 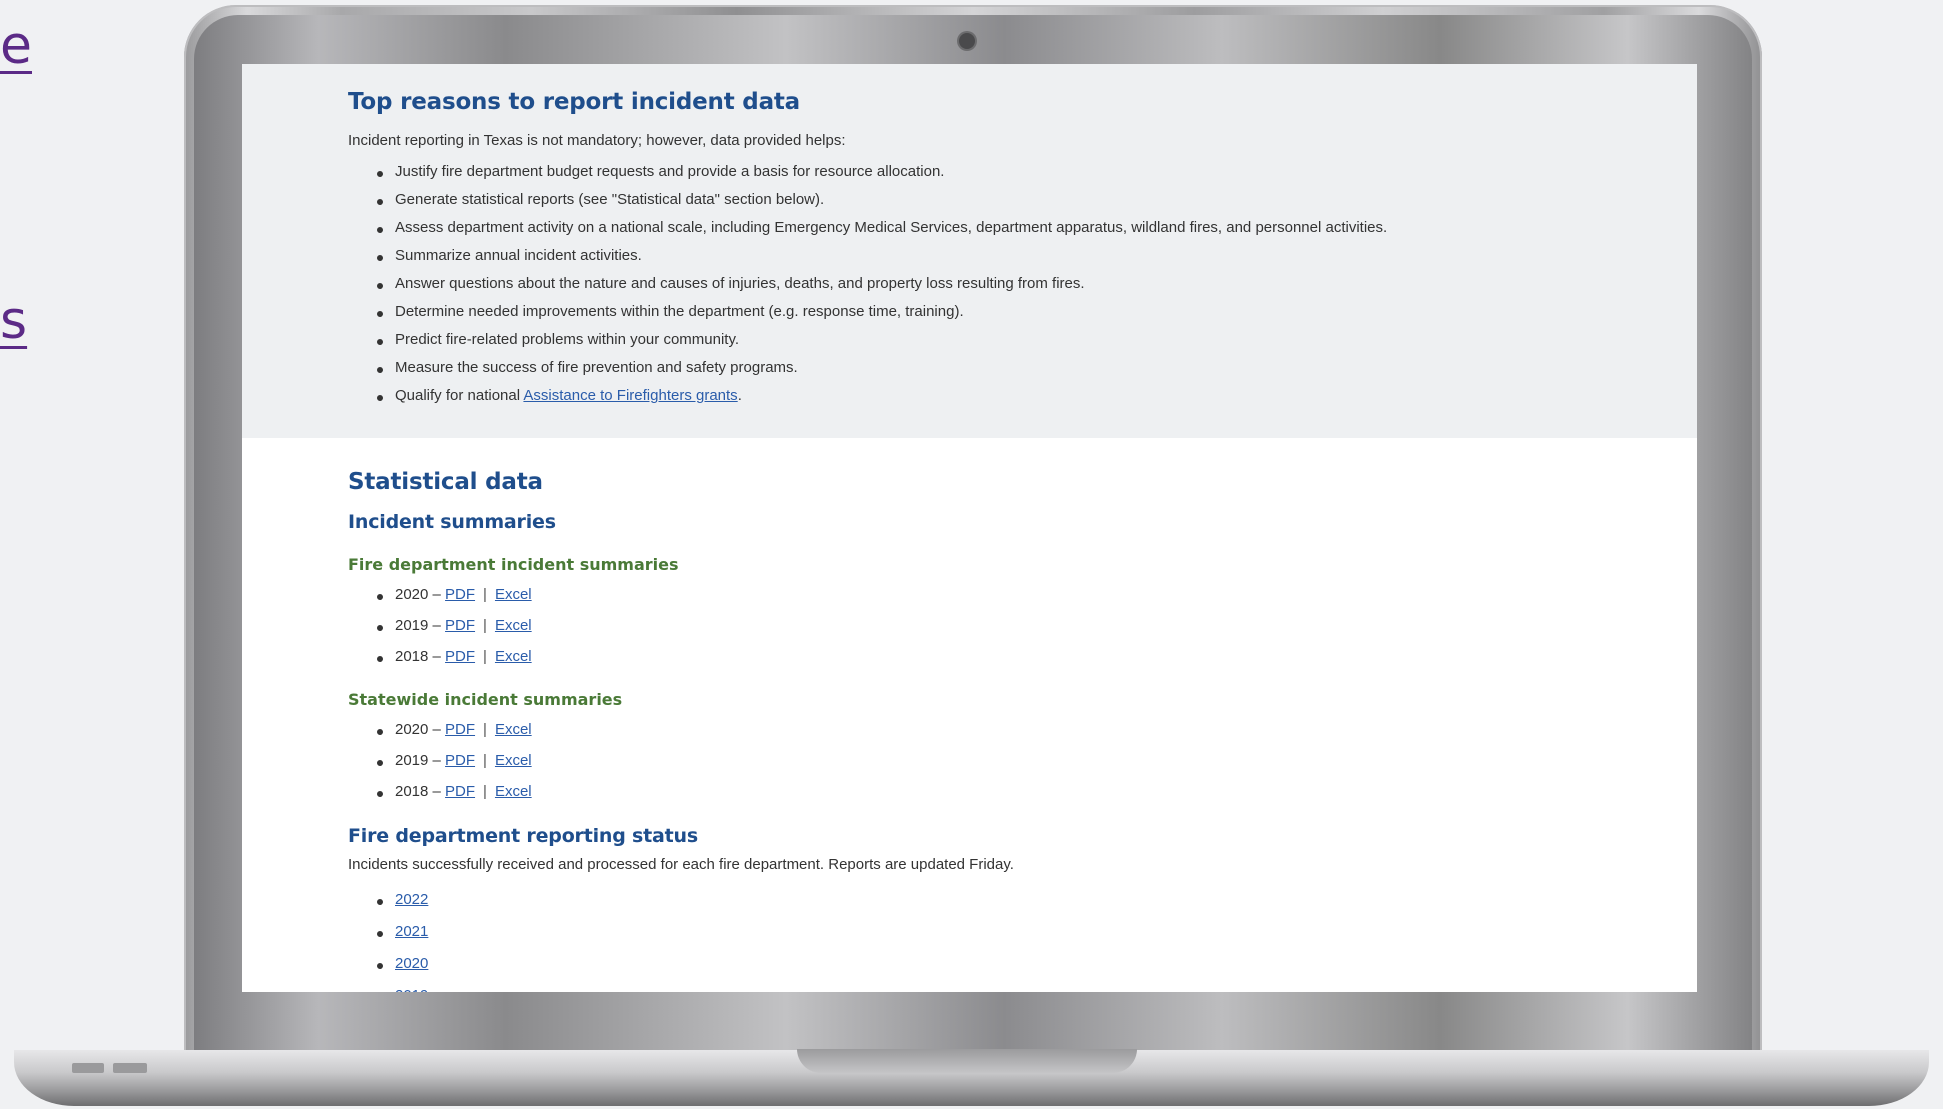 I want to click on list-item: 2021, so click(x=402, y=939).